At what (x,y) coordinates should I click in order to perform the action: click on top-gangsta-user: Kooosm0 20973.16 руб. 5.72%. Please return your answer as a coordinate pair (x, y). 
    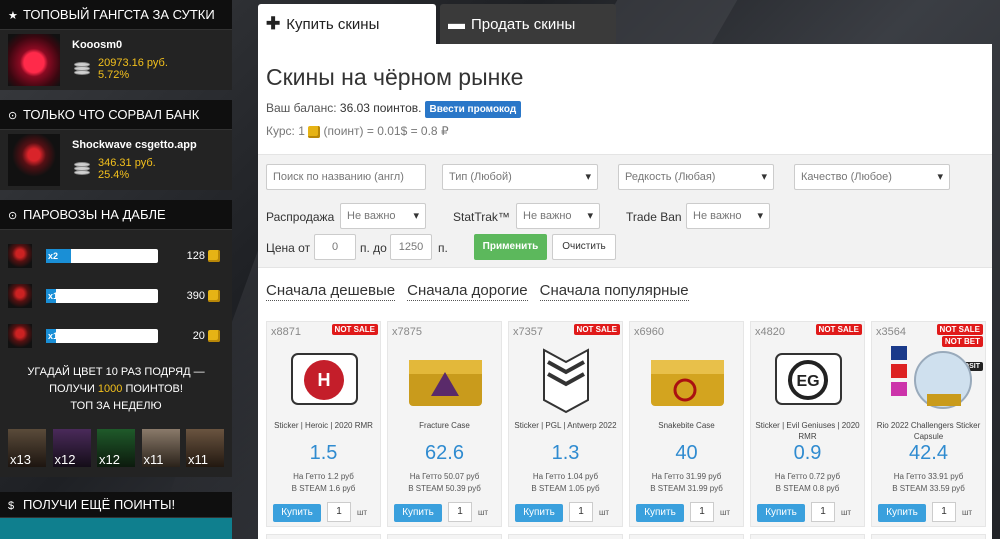
    Looking at the image, I should click on (116, 60).